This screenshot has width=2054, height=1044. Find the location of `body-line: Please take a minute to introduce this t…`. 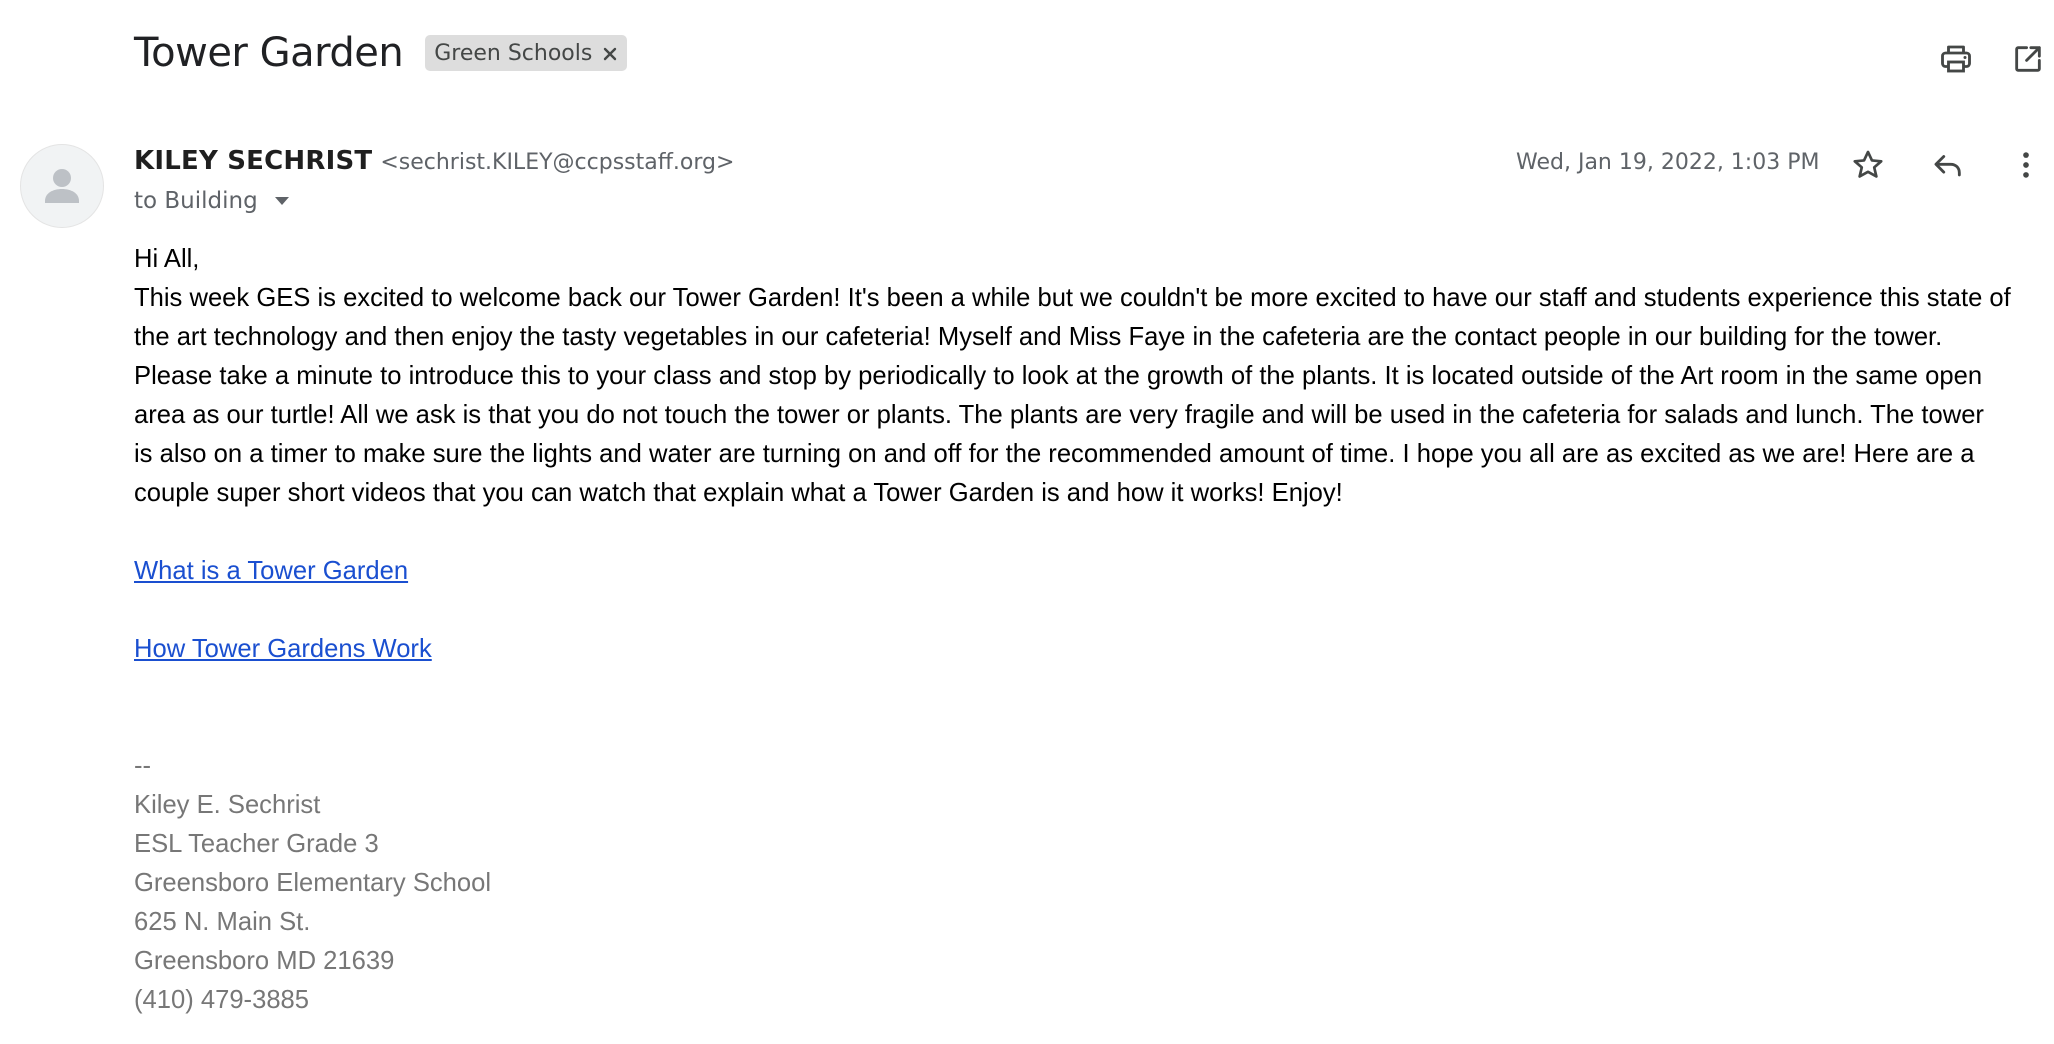

body-line: Please take a minute to introduce this t… is located at coordinates (1058, 376).